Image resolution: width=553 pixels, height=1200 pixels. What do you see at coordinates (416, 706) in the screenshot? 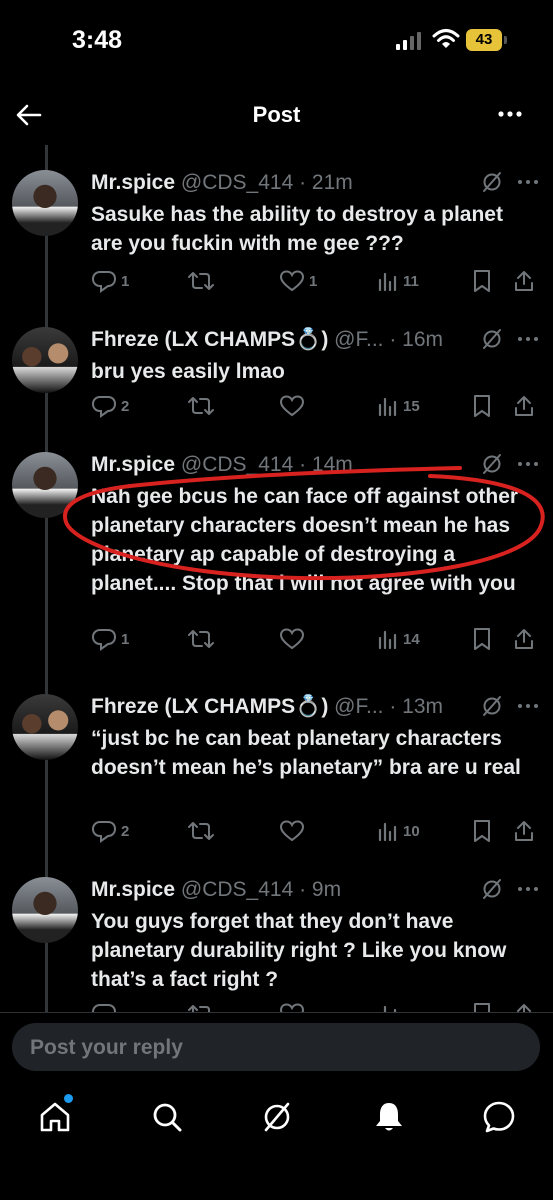
I see `post-time: · 13m` at bounding box center [416, 706].